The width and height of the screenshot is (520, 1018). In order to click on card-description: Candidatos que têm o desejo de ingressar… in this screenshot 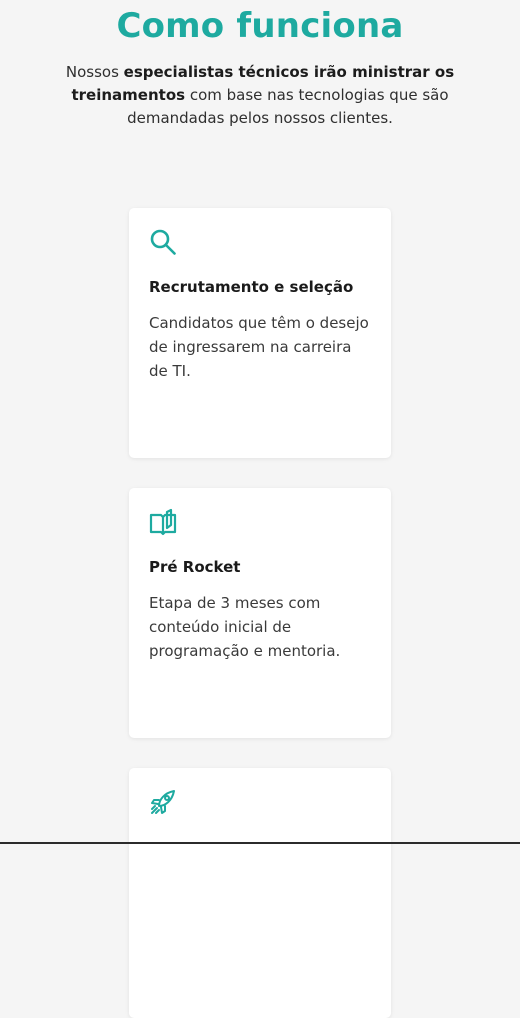, I will do `click(259, 347)`.